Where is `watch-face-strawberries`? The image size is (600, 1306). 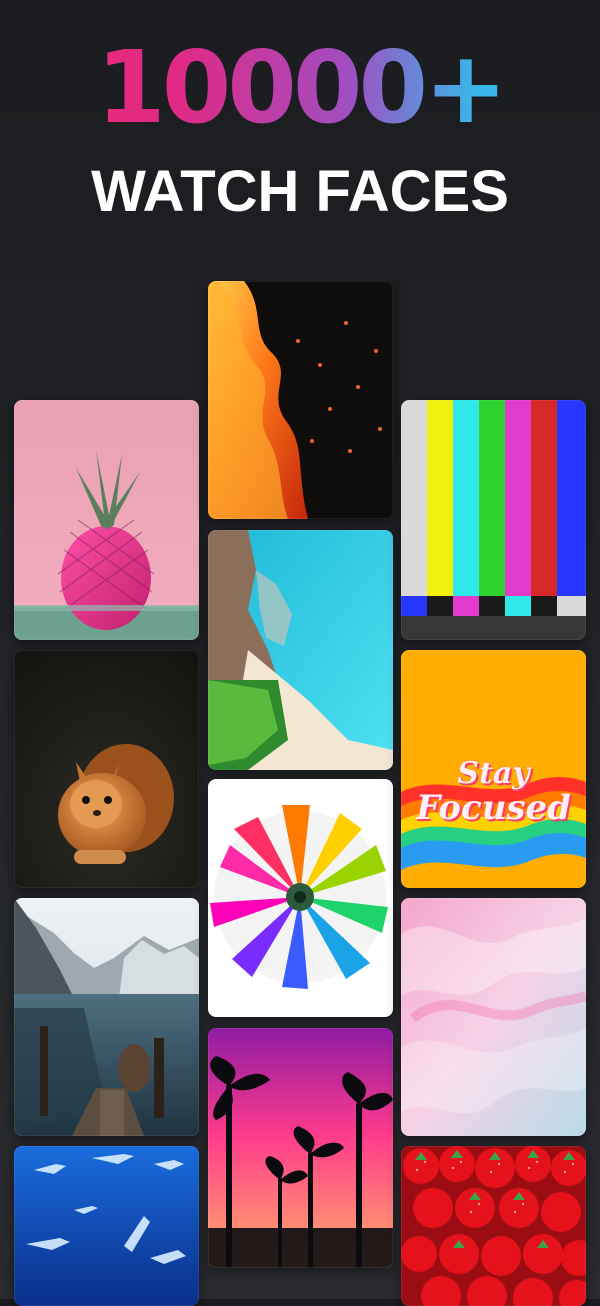 watch-face-strawberries is located at coordinates (493, 1226).